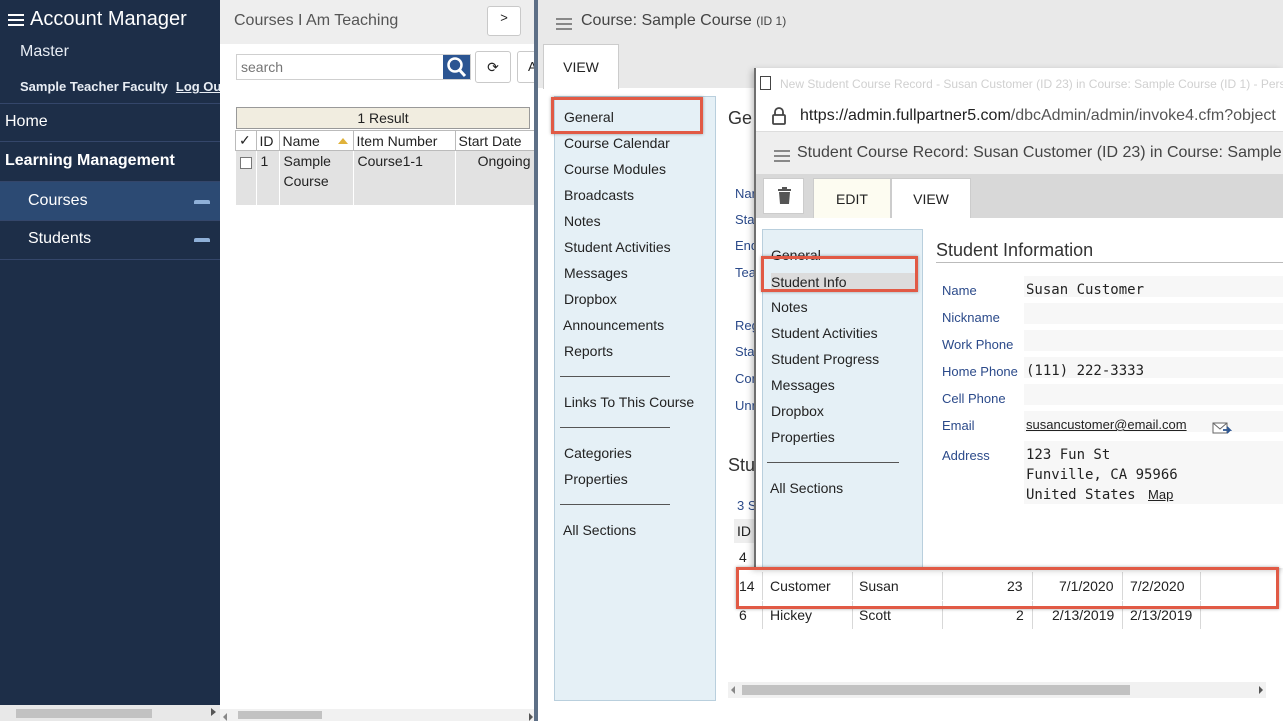 Image resolution: width=1283 pixels, height=721 pixels. What do you see at coordinates (110, 201) in the screenshot?
I see `sidebar-item-courses: Courses` at bounding box center [110, 201].